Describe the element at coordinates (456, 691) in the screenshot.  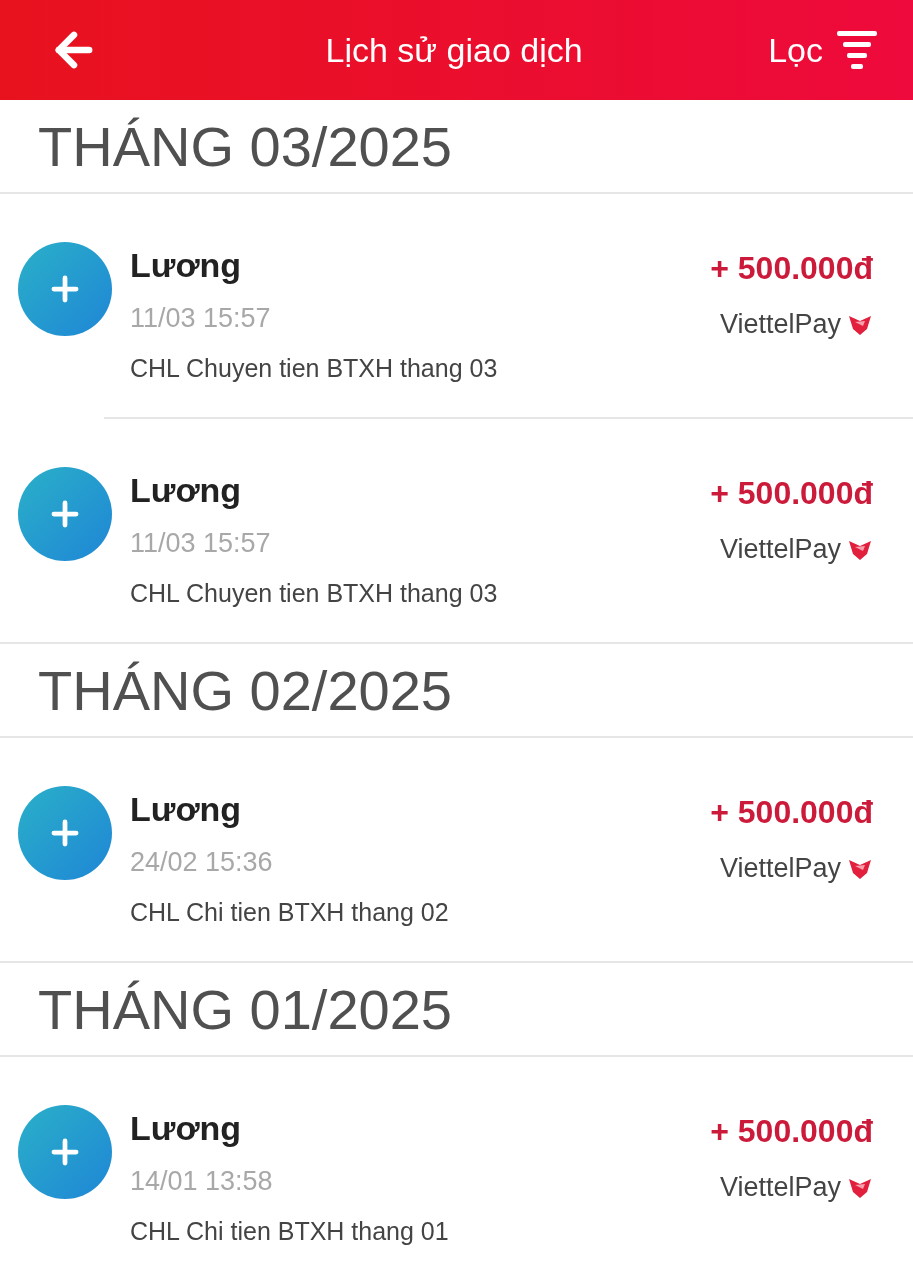
I see `month-heading: THÁNG 02/2025` at that location.